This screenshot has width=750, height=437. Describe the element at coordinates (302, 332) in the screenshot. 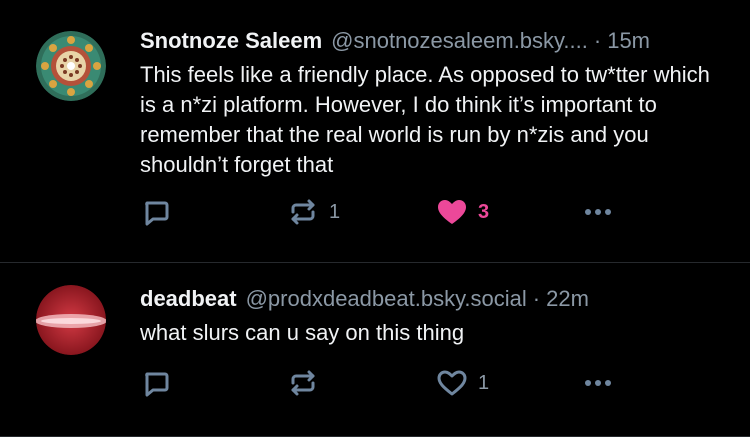

I see `post-text: what slurs can u say on this thing` at that location.